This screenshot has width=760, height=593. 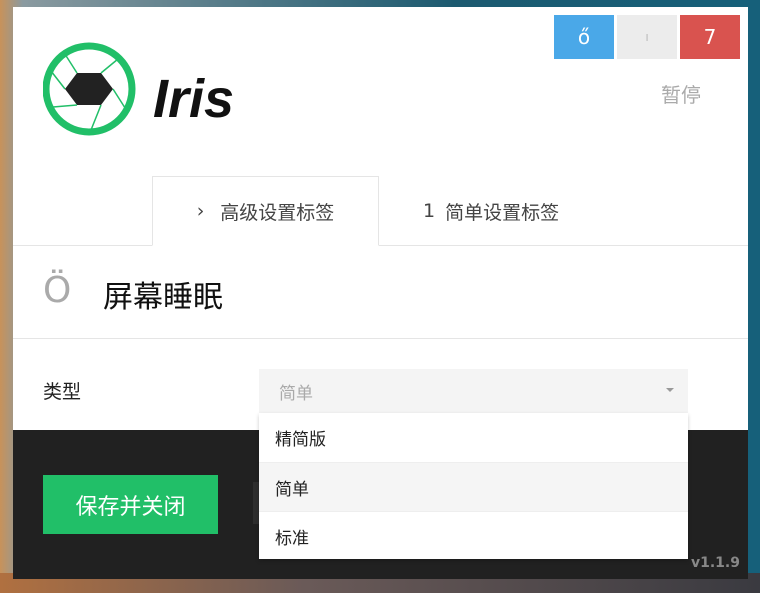 I want to click on tab-advanced-settings: › 高级设置标签, so click(x=265, y=211).